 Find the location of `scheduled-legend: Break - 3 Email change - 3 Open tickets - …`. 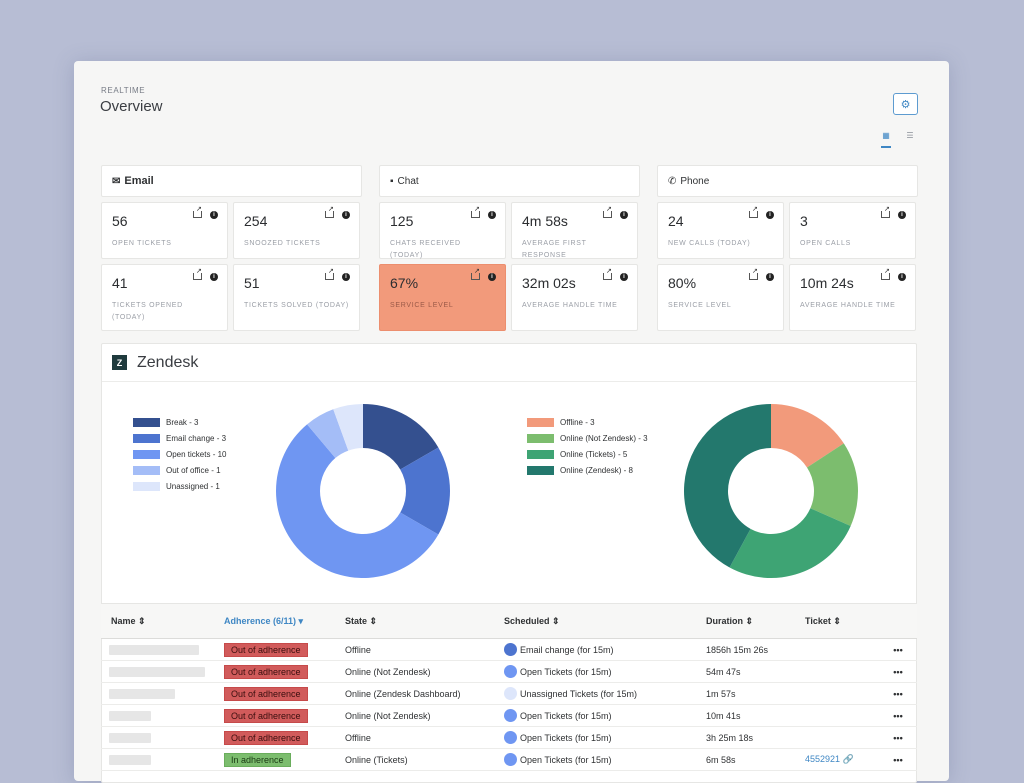

scheduled-legend: Break - 3 Email change - 3 Open tickets - … is located at coordinates (179, 454).